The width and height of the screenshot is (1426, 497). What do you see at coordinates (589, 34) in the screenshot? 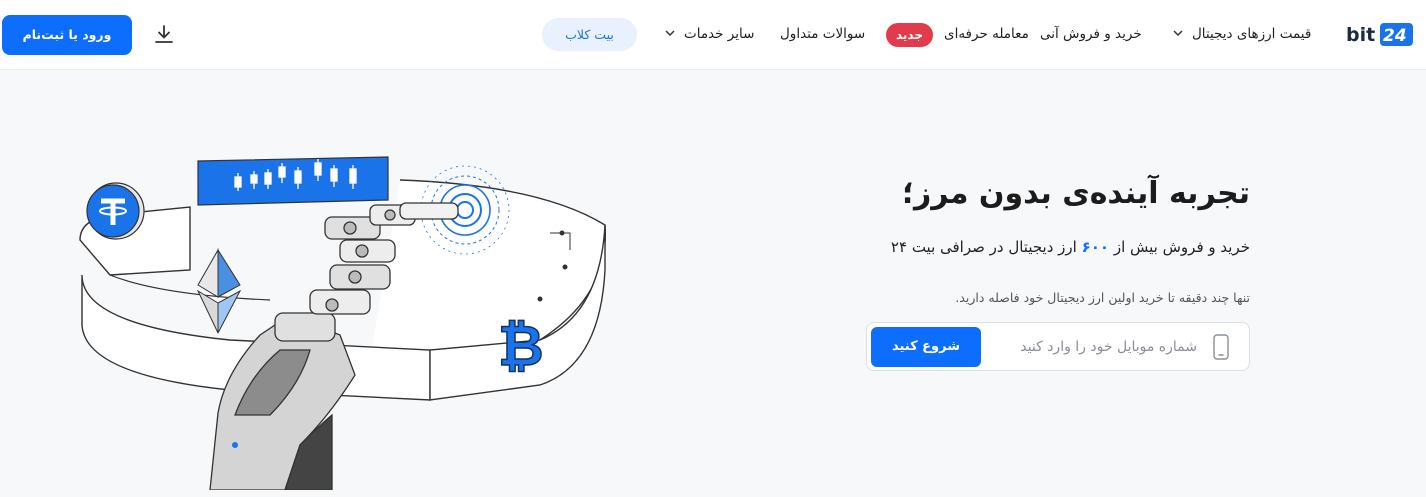
I see `bit-club-button: بیت کلاب` at bounding box center [589, 34].